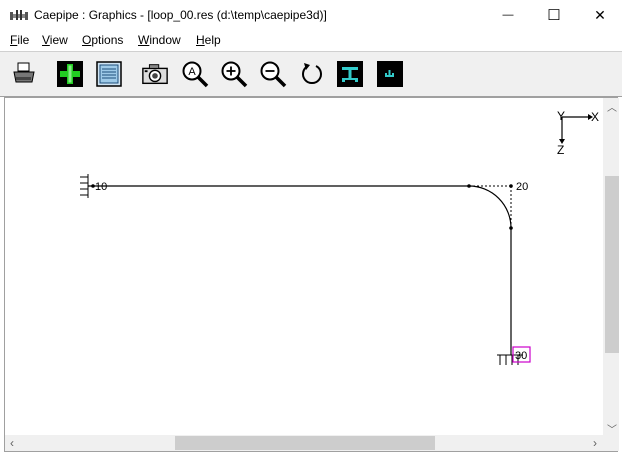  I want to click on axis-label-z: Z, so click(560, 150).